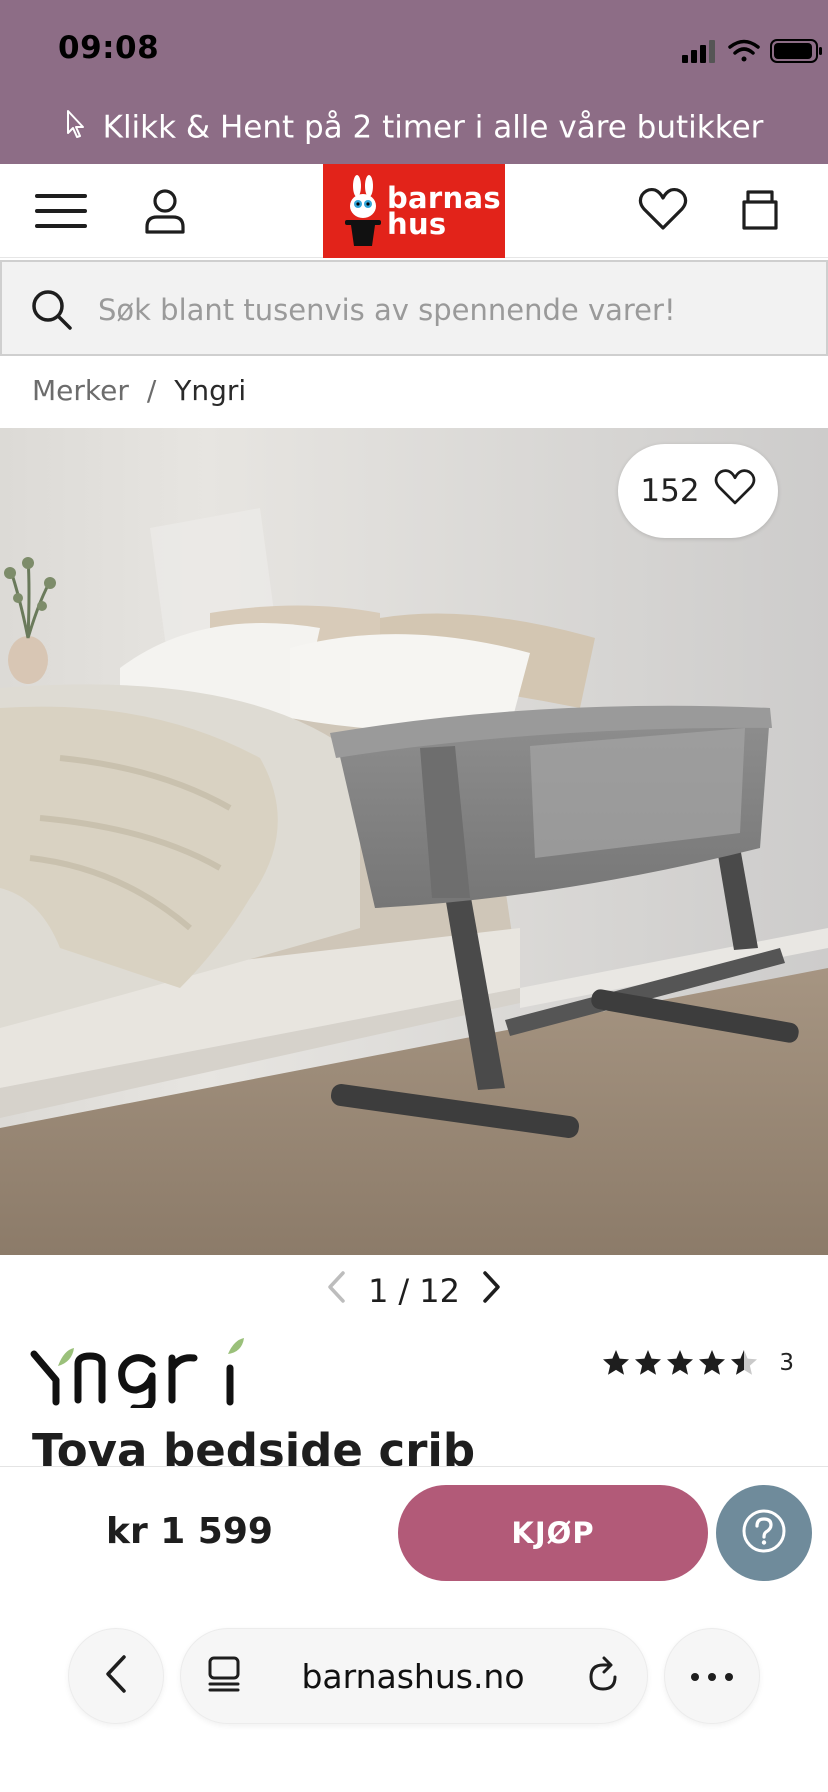 The height and width of the screenshot is (1792, 828). What do you see at coordinates (417, 224) in the screenshot?
I see `logo-text-line2: hus` at bounding box center [417, 224].